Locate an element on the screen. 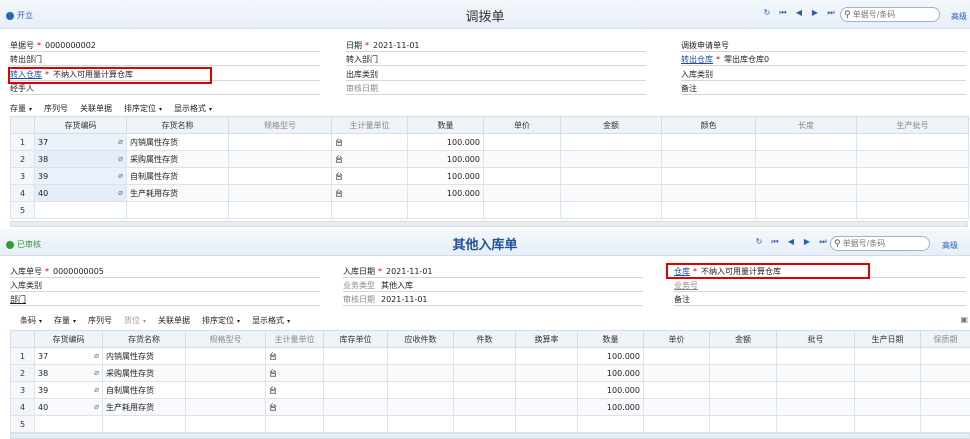 This screenshot has width=970, height=439. table-row: 3 39 ⌀ 自制属性存货 台 100.000 is located at coordinates (489, 176).